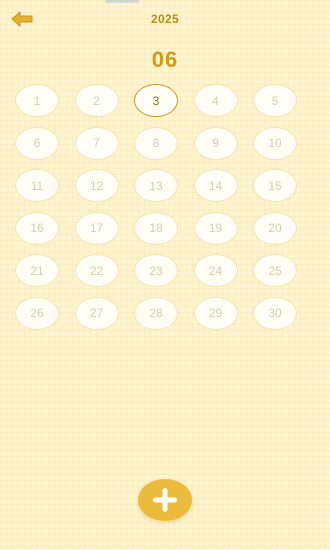  What do you see at coordinates (275, 100) in the screenshot?
I see `day-cell-5: 5` at bounding box center [275, 100].